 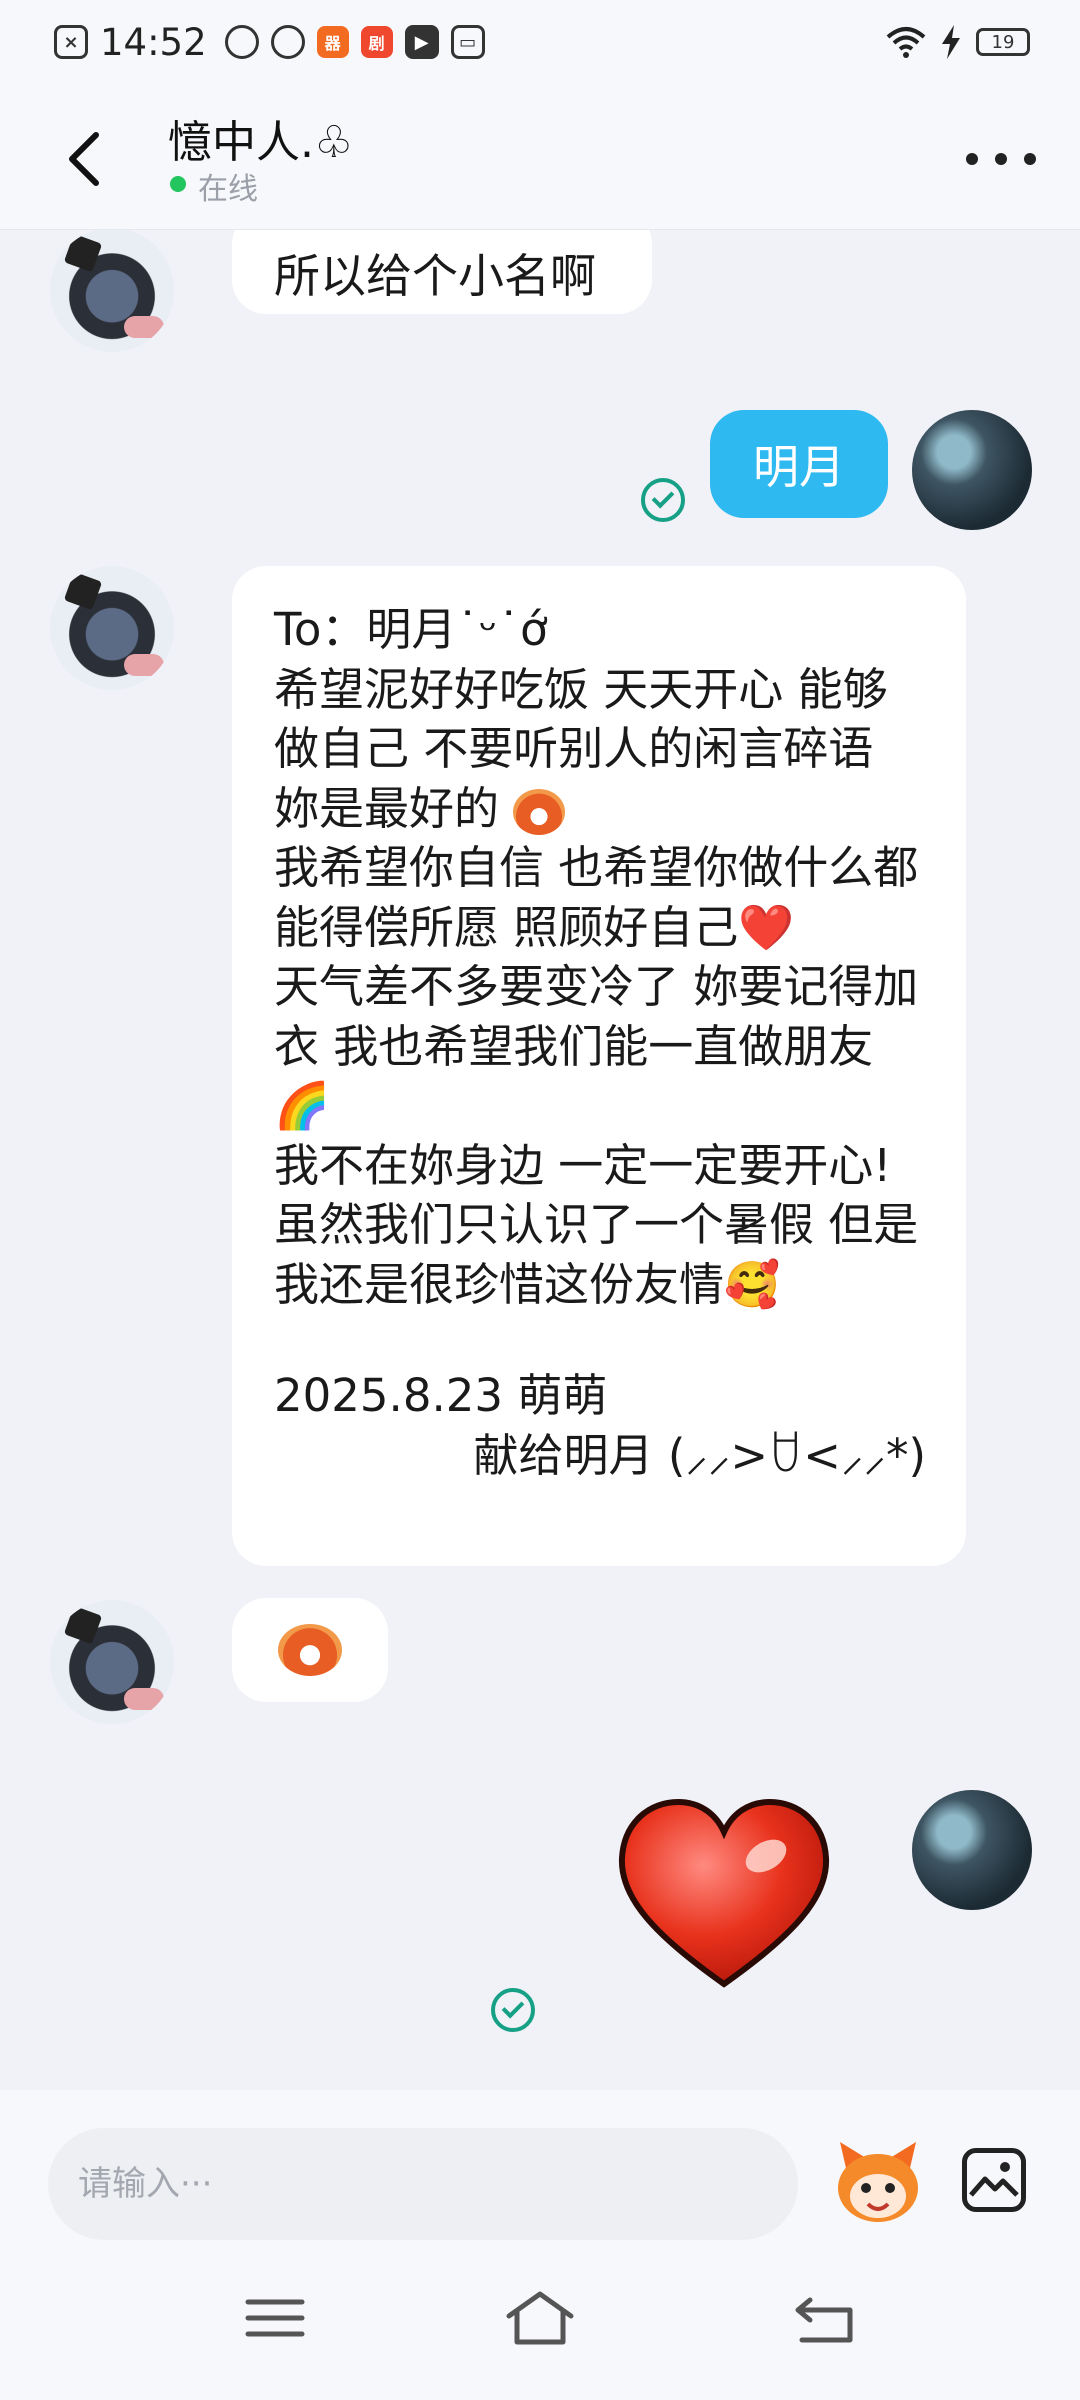 I want to click on status-time: 14:52, so click(x=153, y=42).